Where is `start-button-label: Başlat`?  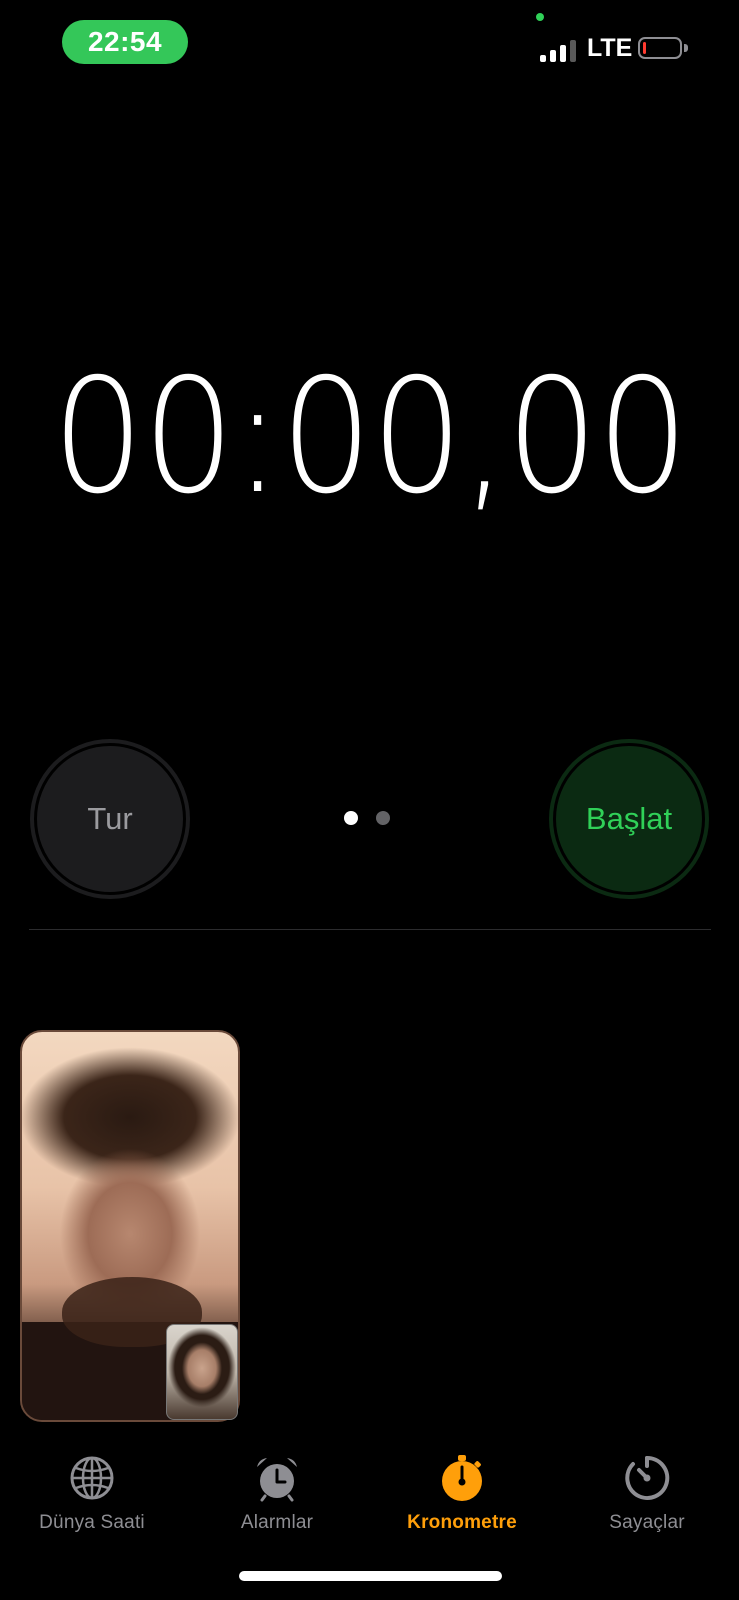
start-button-label: Başlat is located at coordinates (629, 818).